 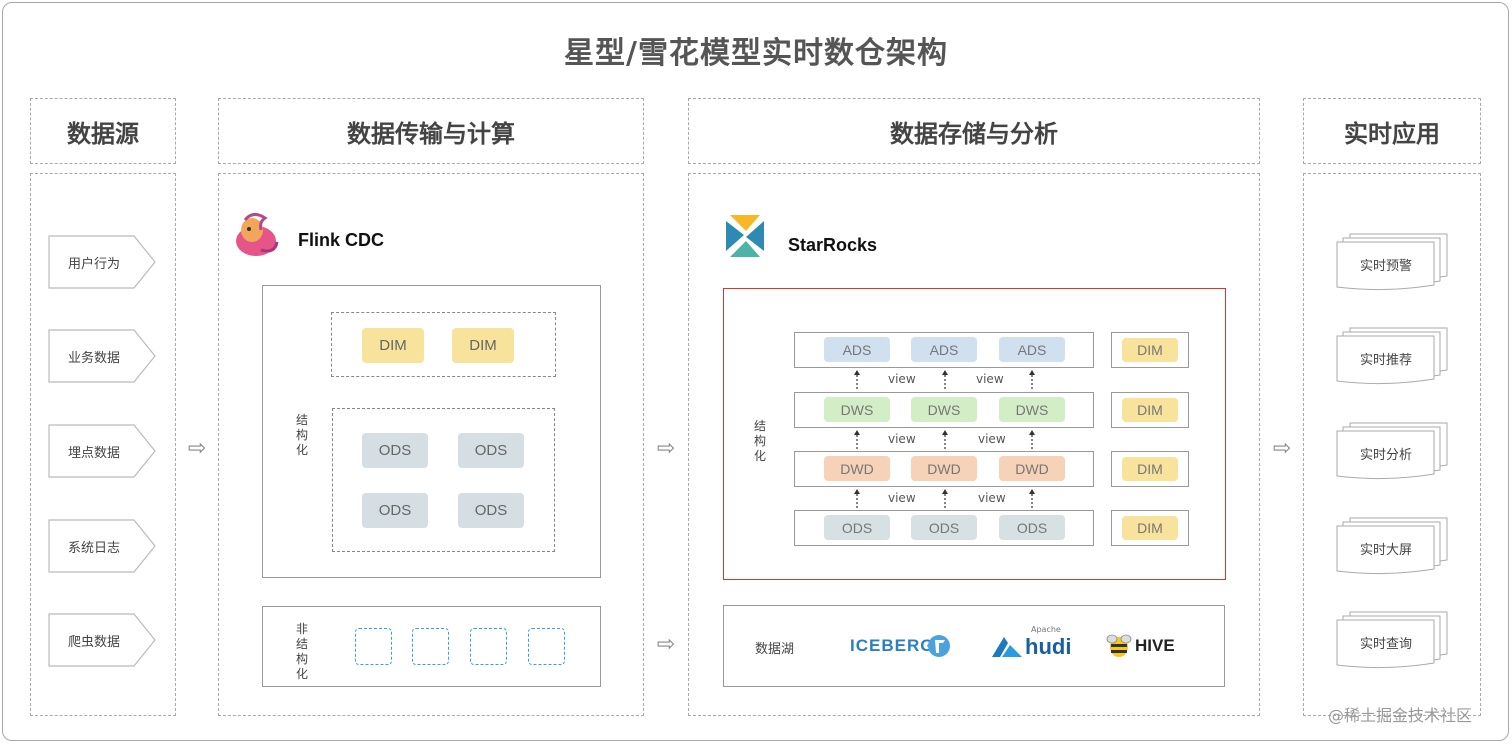 What do you see at coordinates (443, 480) in the screenshot?
I see `ods-group` at bounding box center [443, 480].